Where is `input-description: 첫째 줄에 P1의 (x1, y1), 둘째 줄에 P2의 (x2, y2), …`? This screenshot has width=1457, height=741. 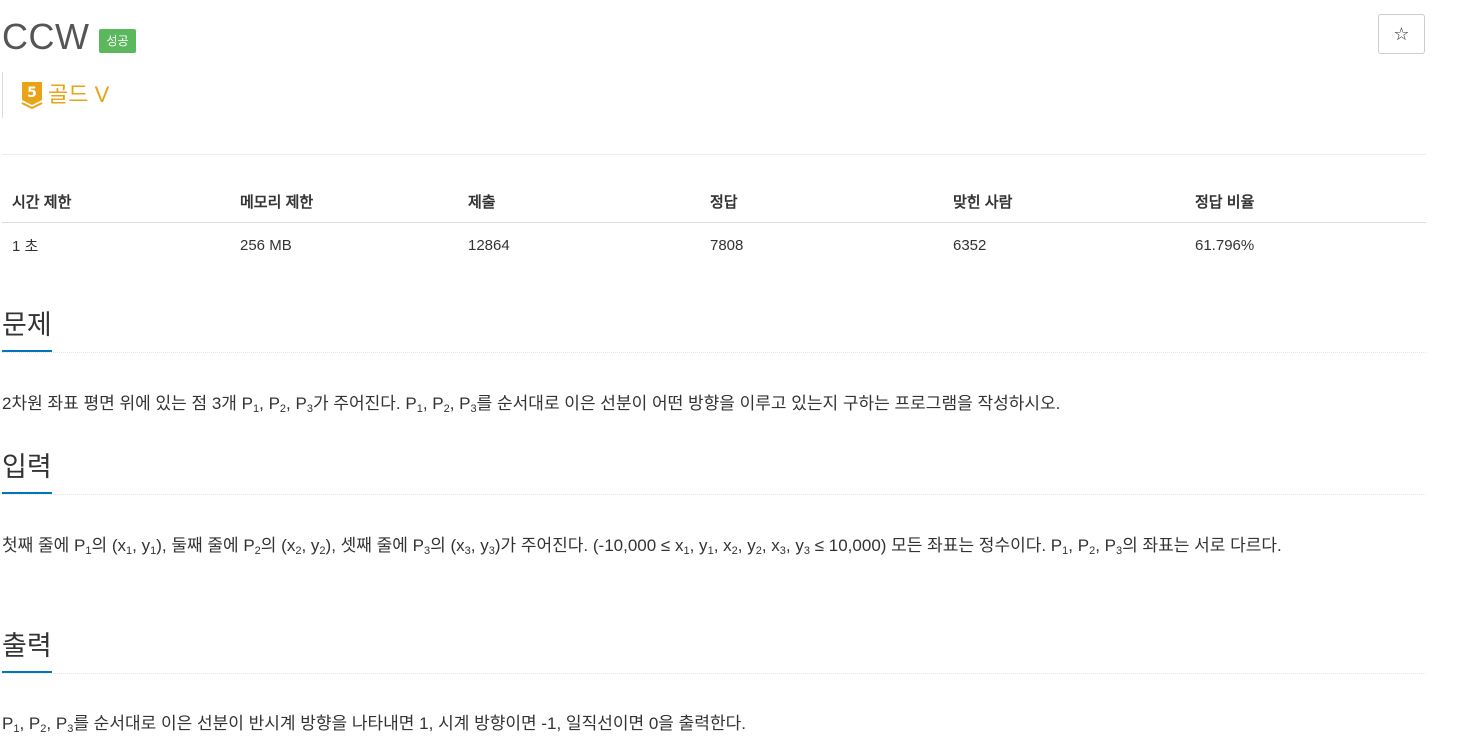 input-description: 첫째 줄에 P1의 (x1, y1), 둘째 줄에 P2의 (x2, y2), … is located at coordinates (716, 545).